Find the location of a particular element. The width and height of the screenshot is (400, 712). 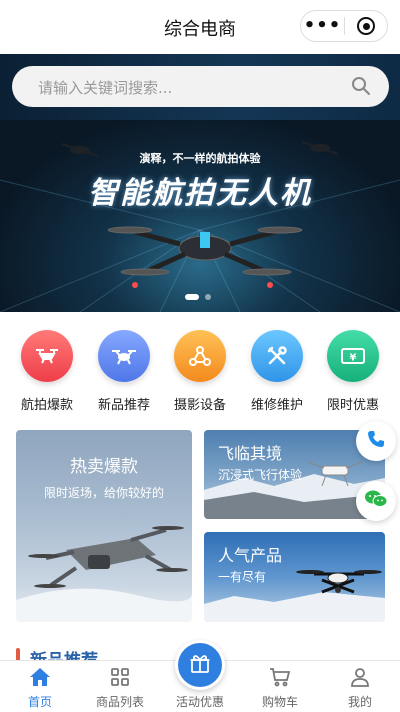

target-close-icon is located at coordinates (366, 26).